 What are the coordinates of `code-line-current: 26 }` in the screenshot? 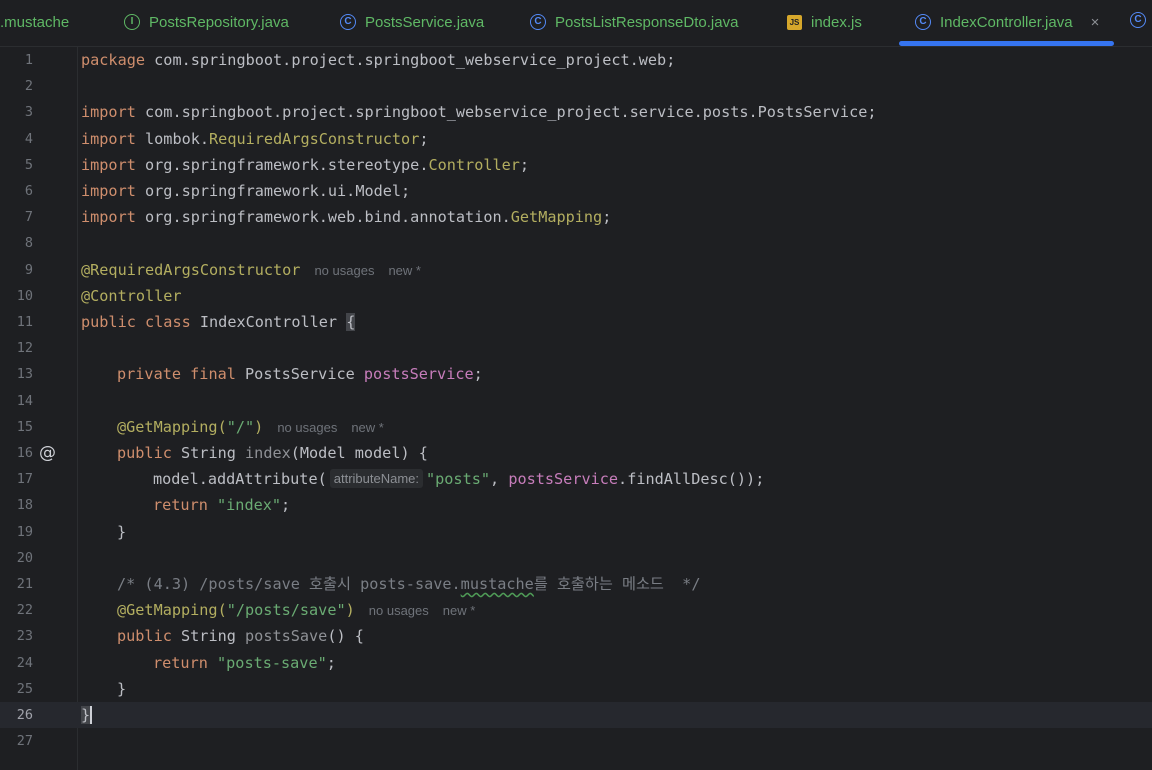 It's located at (576, 715).